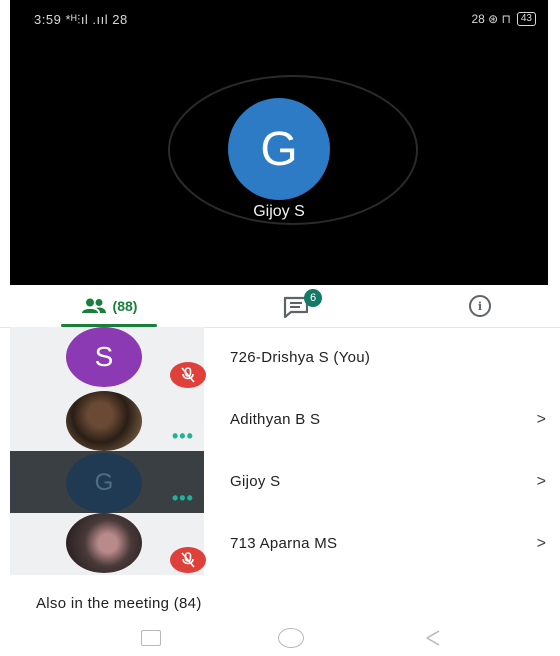  I want to click on back-button, so click(433, 638).